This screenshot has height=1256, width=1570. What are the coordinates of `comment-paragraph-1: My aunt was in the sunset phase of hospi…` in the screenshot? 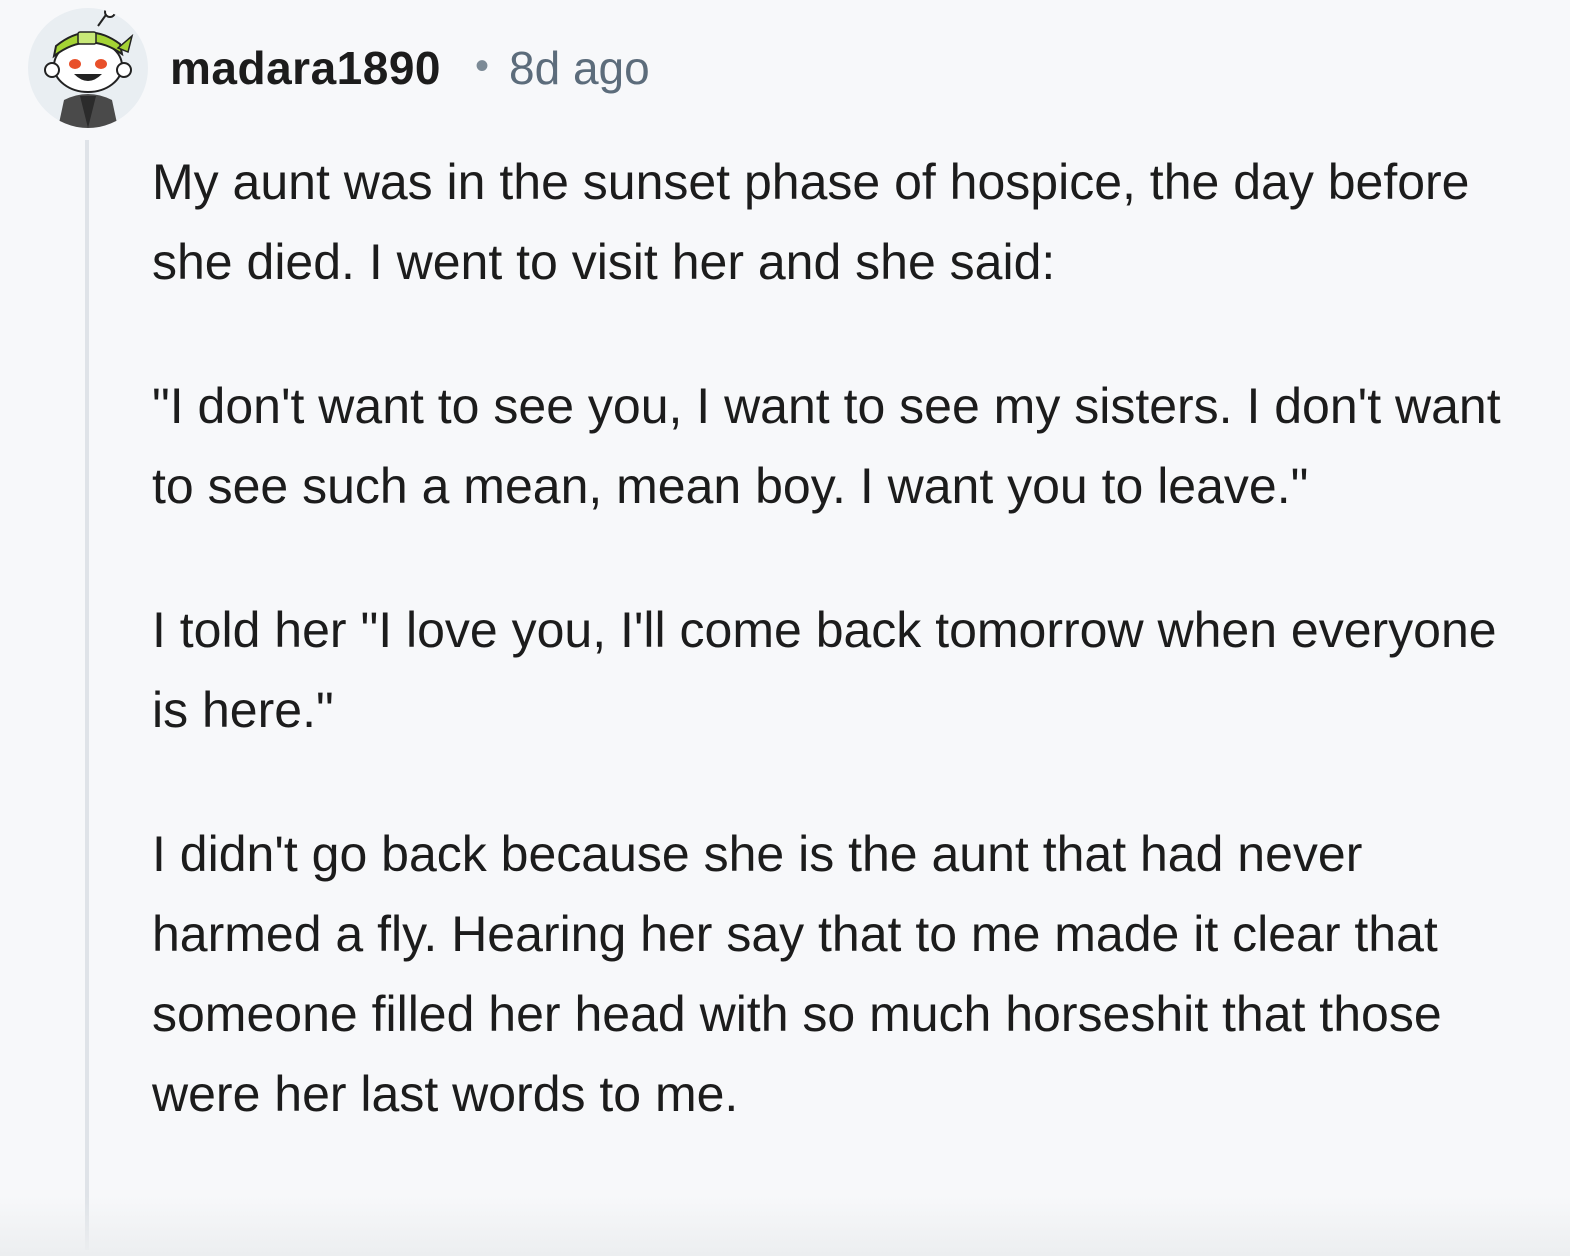 It's located at (811, 222).